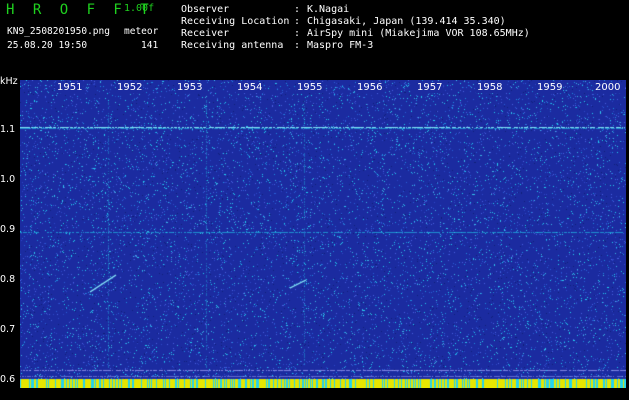  I want to click on antenna-value: Maspro FM-3, so click(340, 45).